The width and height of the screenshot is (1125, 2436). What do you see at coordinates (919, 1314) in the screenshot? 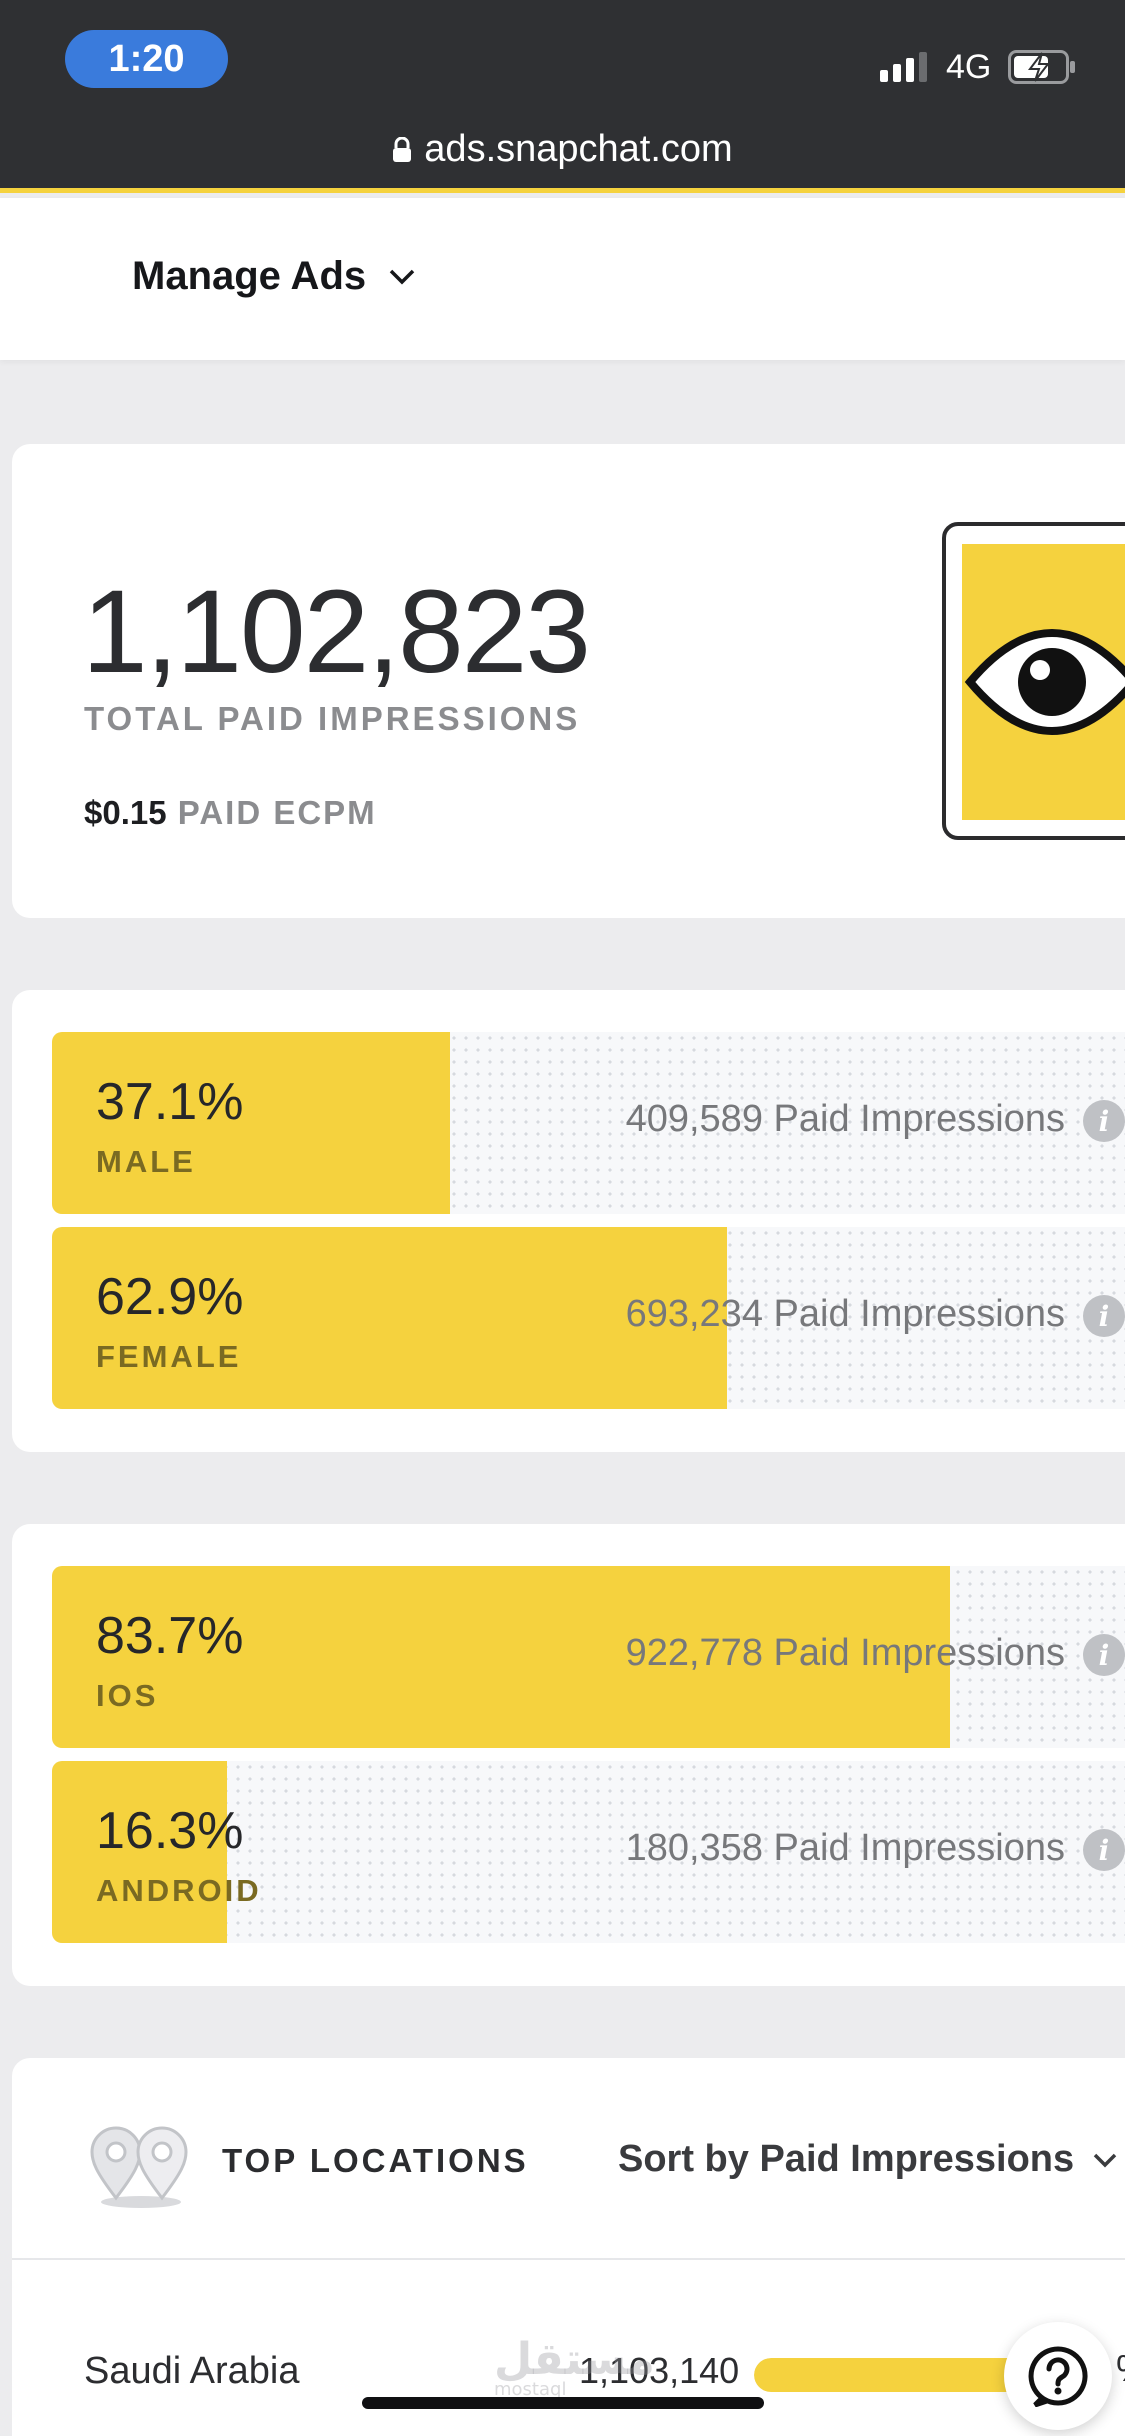
I see `female-impressions-label: Paid Impressions` at bounding box center [919, 1314].